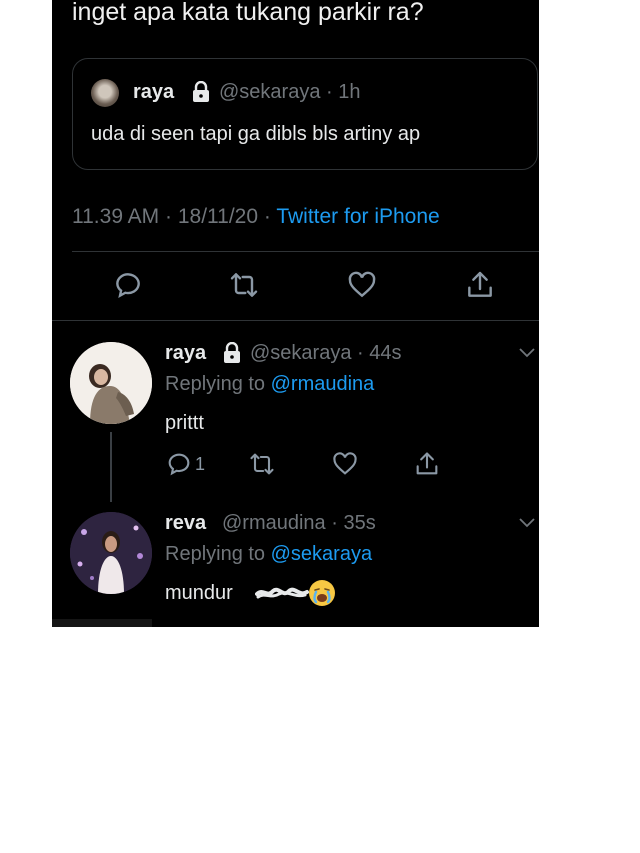  What do you see at coordinates (321, 554) in the screenshot?
I see `mention-link: @sekaraya` at bounding box center [321, 554].